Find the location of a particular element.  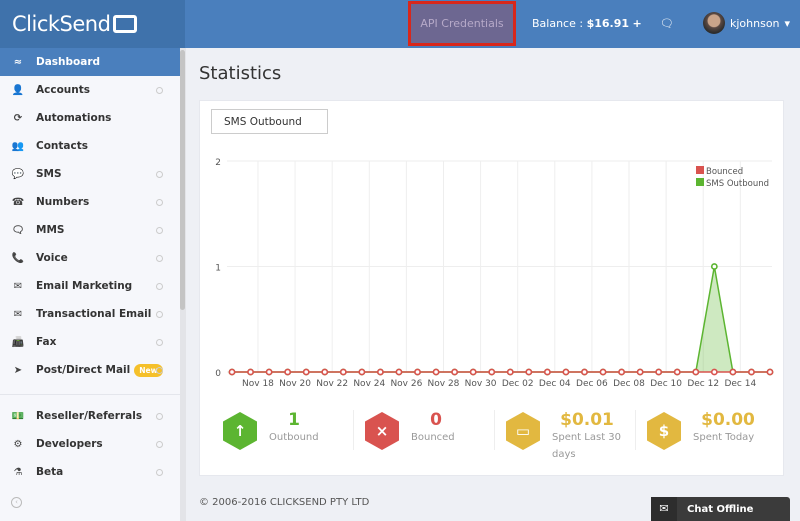

sidebar-divider is located at coordinates (90, 394).